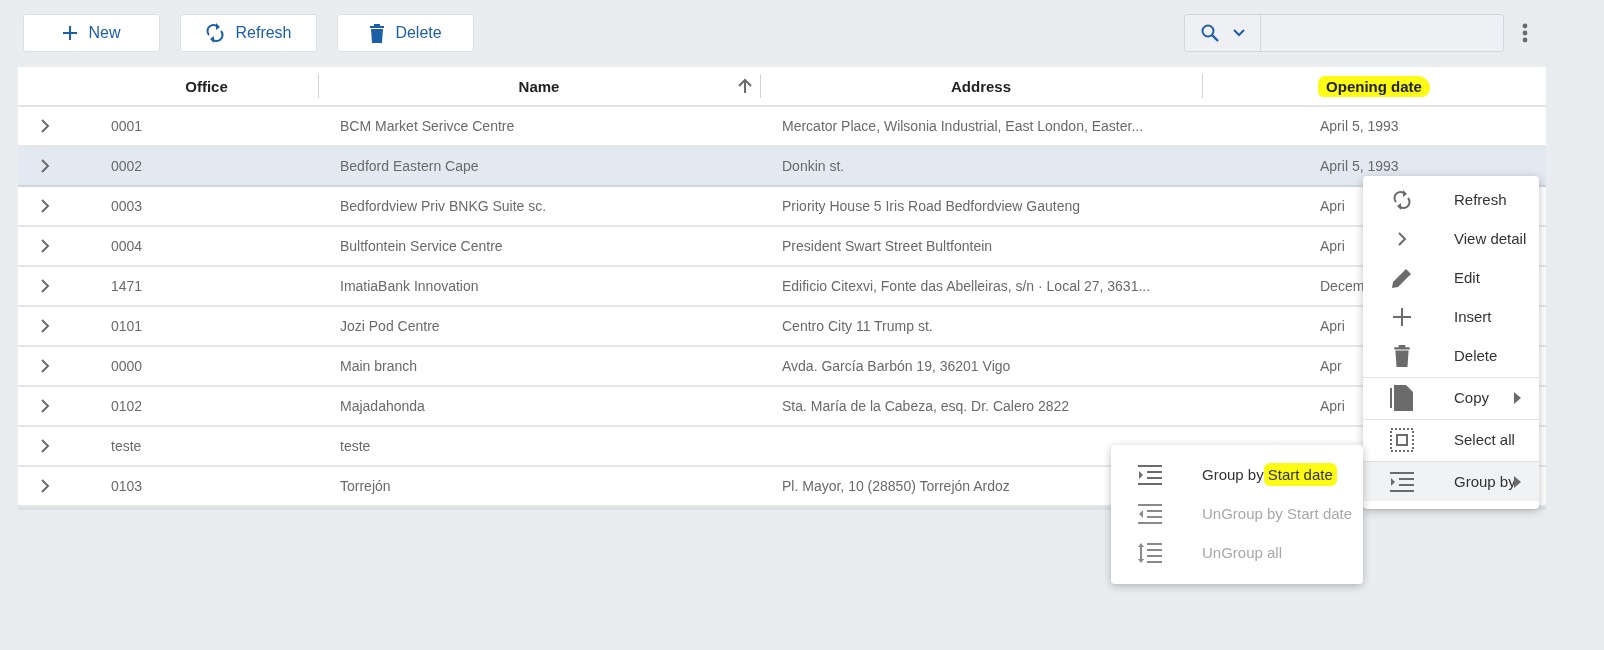 The image size is (1604, 650). What do you see at coordinates (745, 86) in the screenshot?
I see `sort-arrow-icon` at bounding box center [745, 86].